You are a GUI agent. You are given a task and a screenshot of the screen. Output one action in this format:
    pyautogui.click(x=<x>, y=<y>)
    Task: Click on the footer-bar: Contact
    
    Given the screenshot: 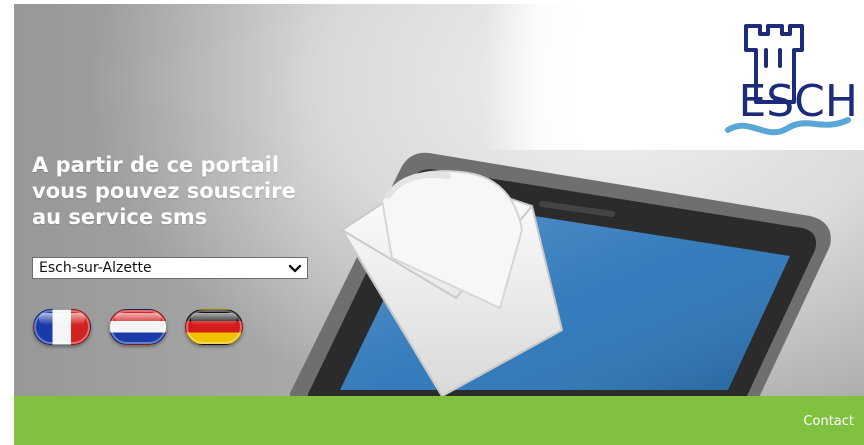 What is the action you would take?
    pyautogui.click(x=439, y=420)
    